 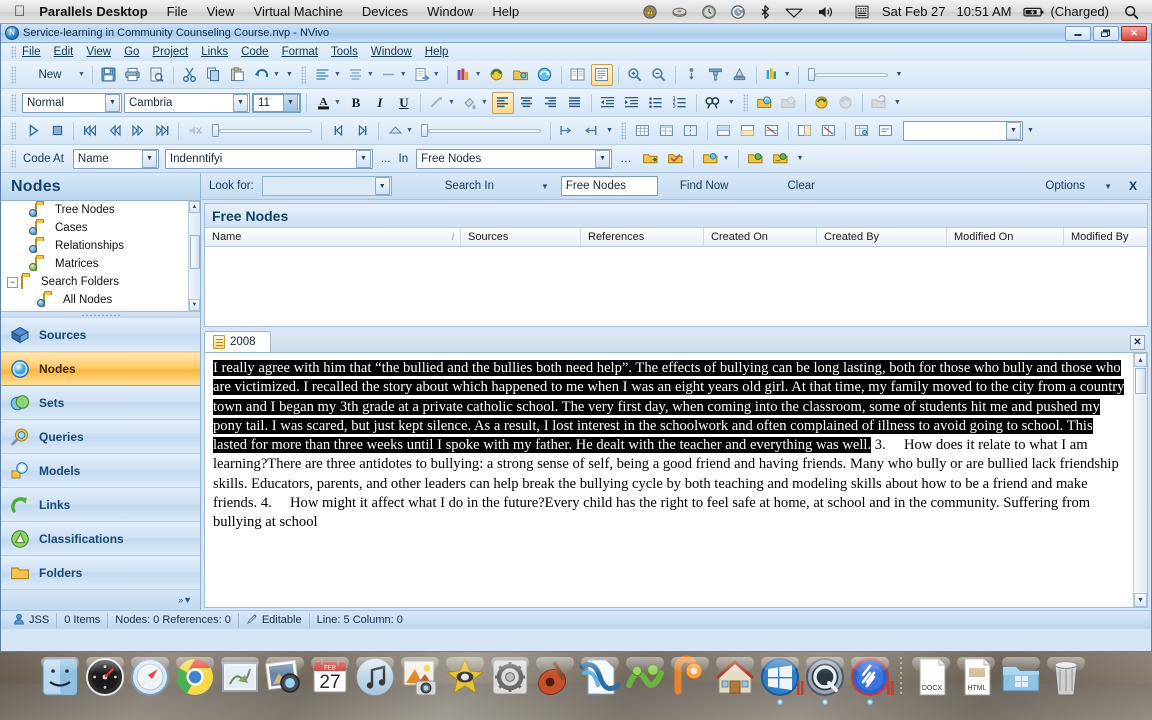 I want to click on underline-button: U, so click(x=404, y=103).